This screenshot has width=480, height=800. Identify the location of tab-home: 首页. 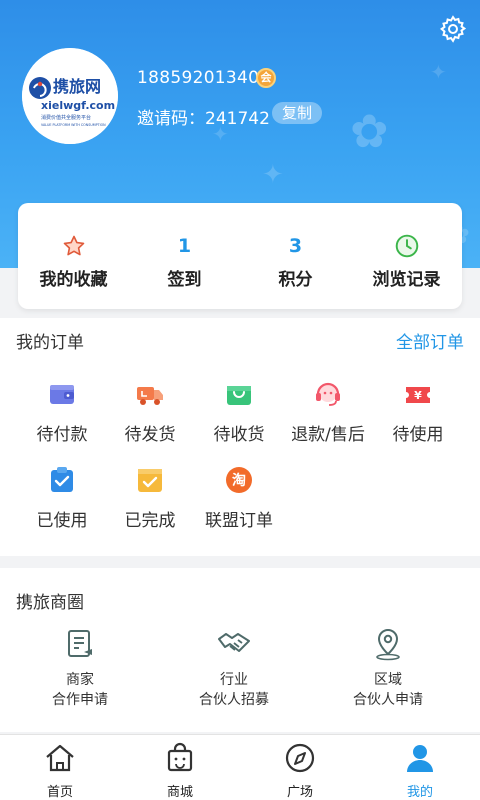
(60, 767).